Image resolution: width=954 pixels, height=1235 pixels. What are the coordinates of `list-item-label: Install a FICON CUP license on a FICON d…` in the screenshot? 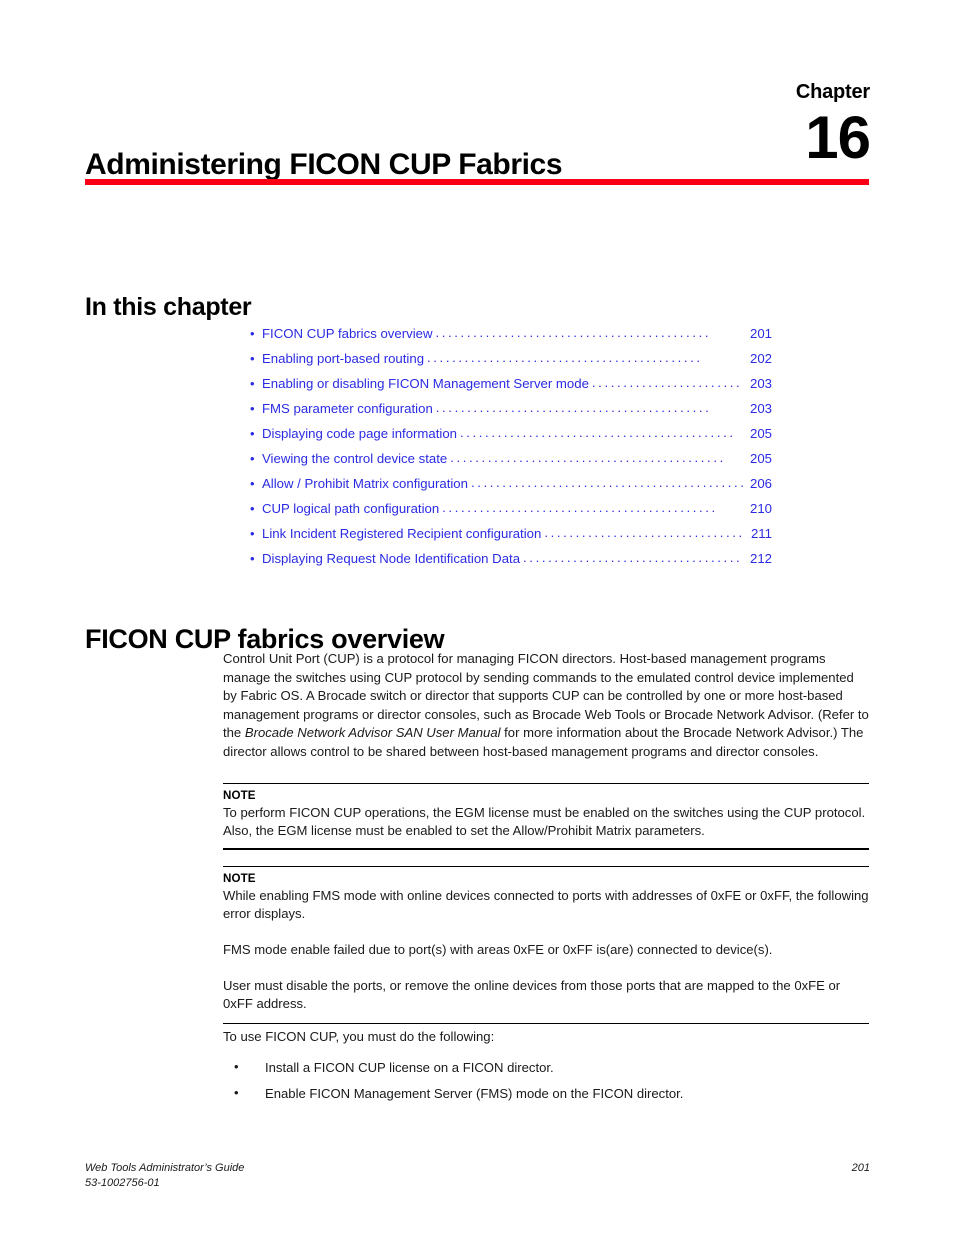 It's located at (409, 1068).